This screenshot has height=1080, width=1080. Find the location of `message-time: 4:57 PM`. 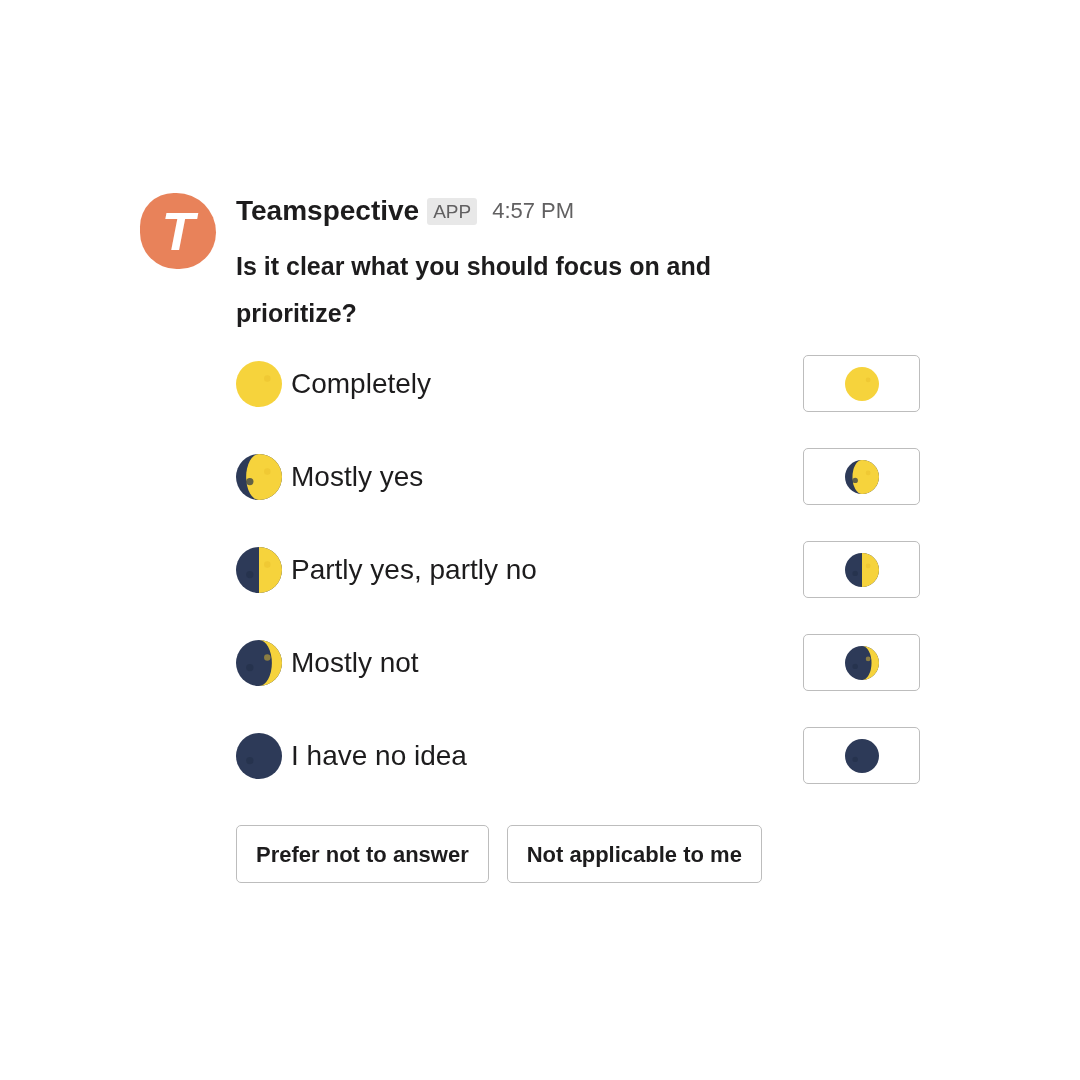

message-time: 4:57 PM is located at coordinates (533, 211).